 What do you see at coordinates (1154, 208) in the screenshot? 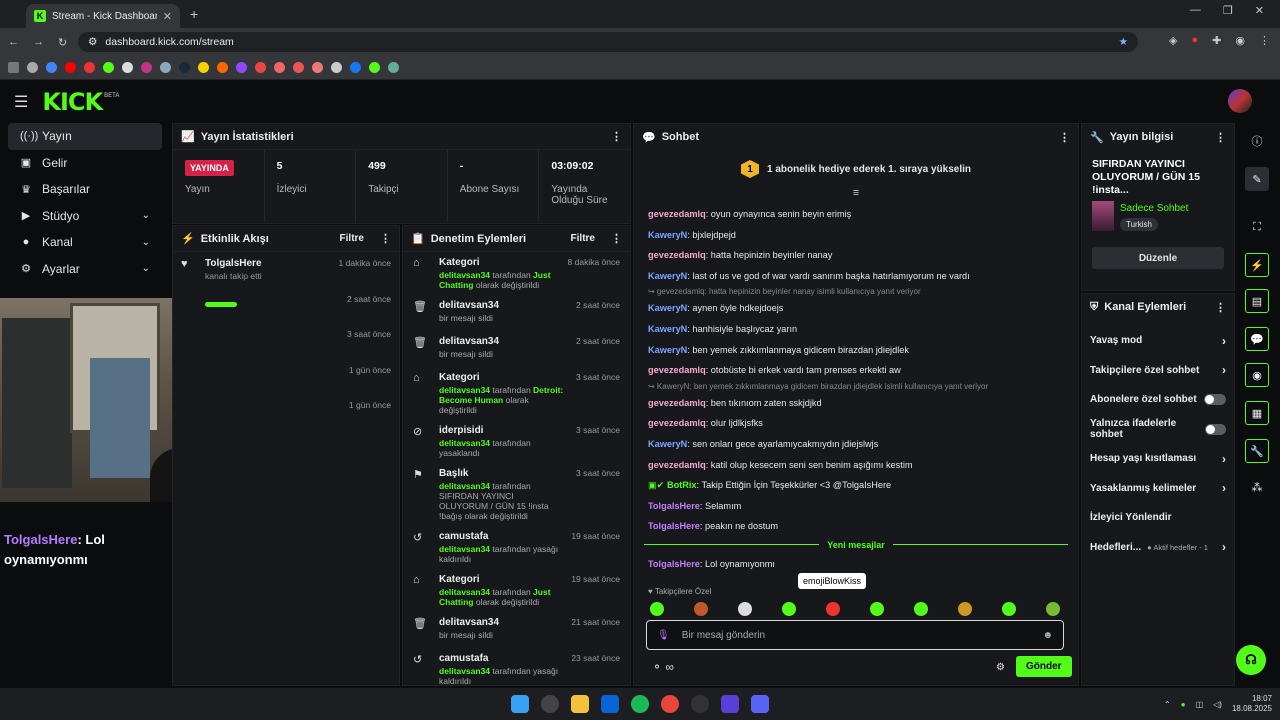
I see `category-name: Sadece Sohbet` at bounding box center [1154, 208].